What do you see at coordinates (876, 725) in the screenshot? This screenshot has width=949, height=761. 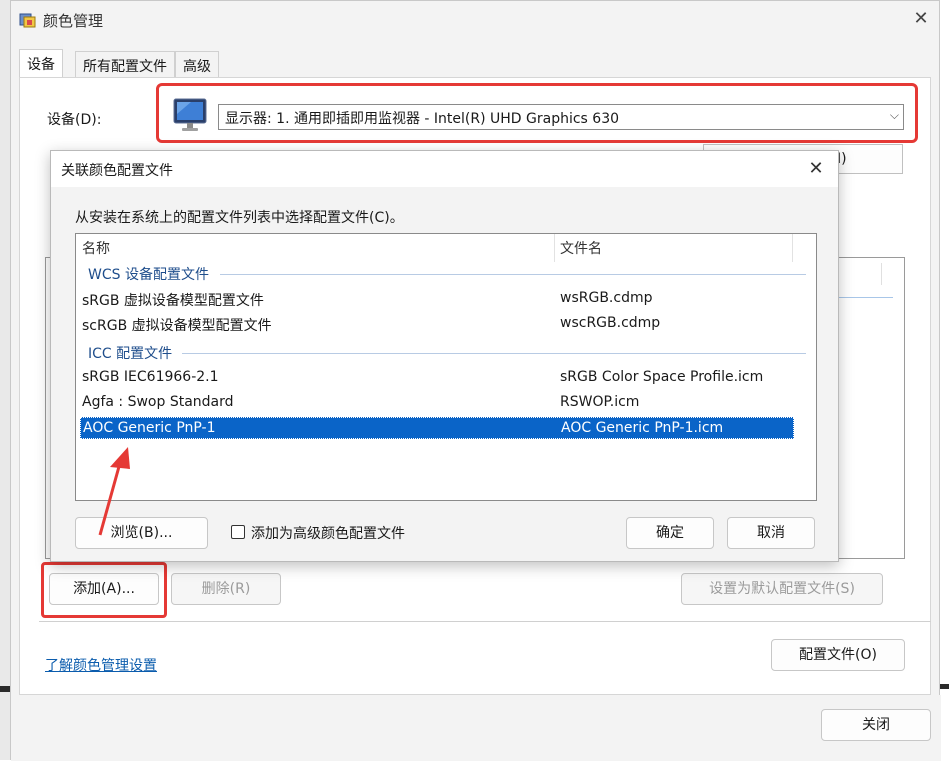 I see `close-button: 关闭` at bounding box center [876, 725].